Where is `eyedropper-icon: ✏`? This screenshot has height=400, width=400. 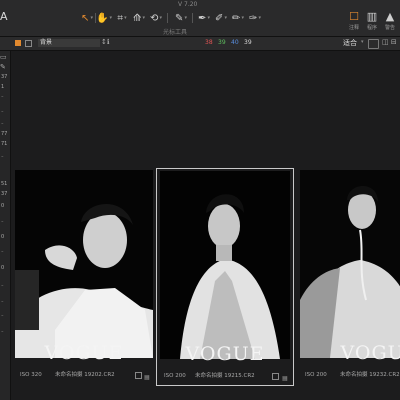
eyedropper-icon: ✏ is located at coordinates (236, 18).